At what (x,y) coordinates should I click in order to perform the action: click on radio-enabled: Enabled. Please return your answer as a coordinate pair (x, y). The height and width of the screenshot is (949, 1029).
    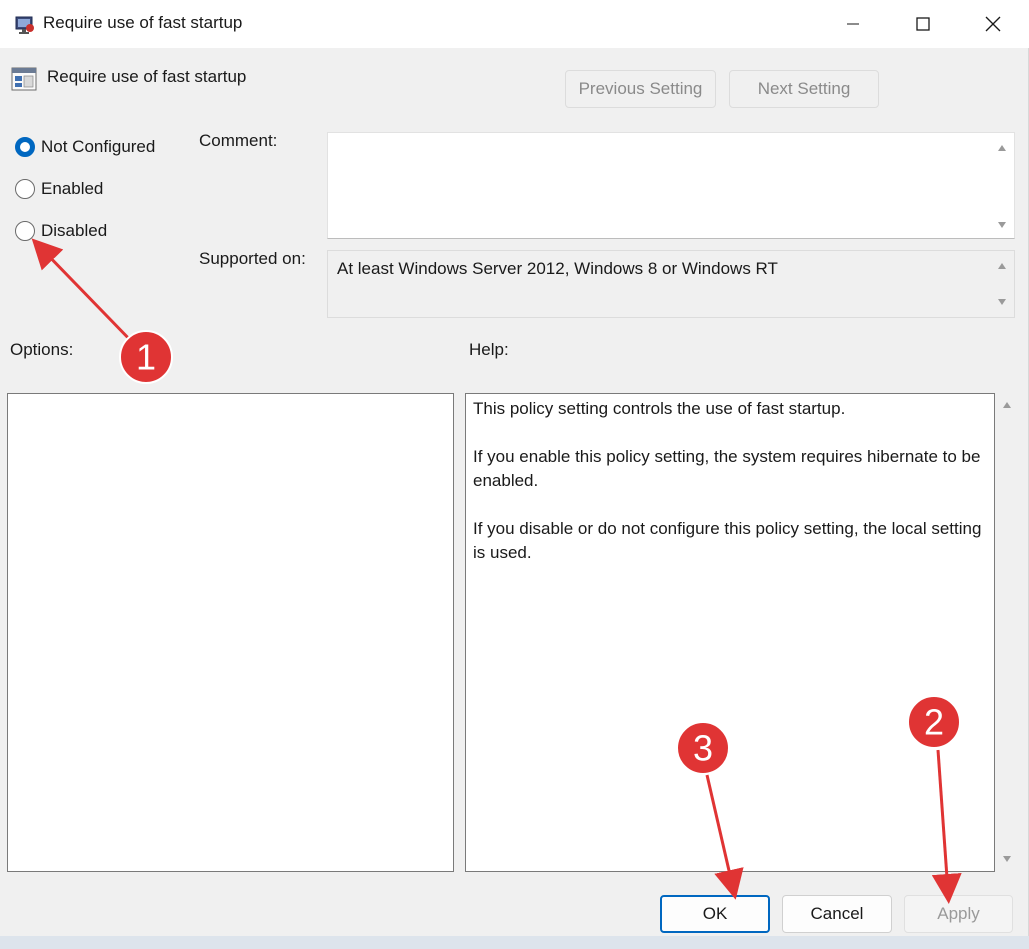
    Looking at the image, I should click on (59, 189).